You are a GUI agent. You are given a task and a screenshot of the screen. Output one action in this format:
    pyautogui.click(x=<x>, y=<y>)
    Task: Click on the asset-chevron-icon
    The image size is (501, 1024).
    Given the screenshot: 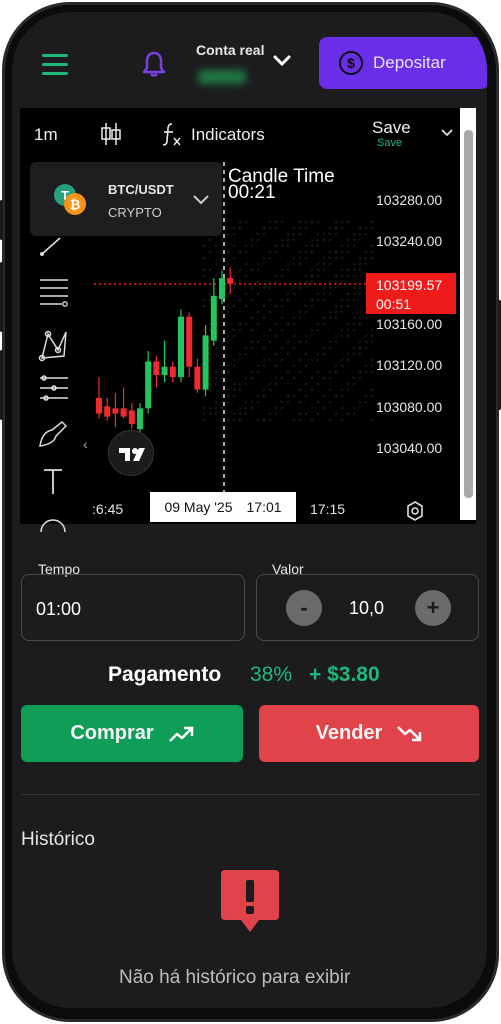 What is the action you would take?
    pyautogui.click(x=201, y=200)
    